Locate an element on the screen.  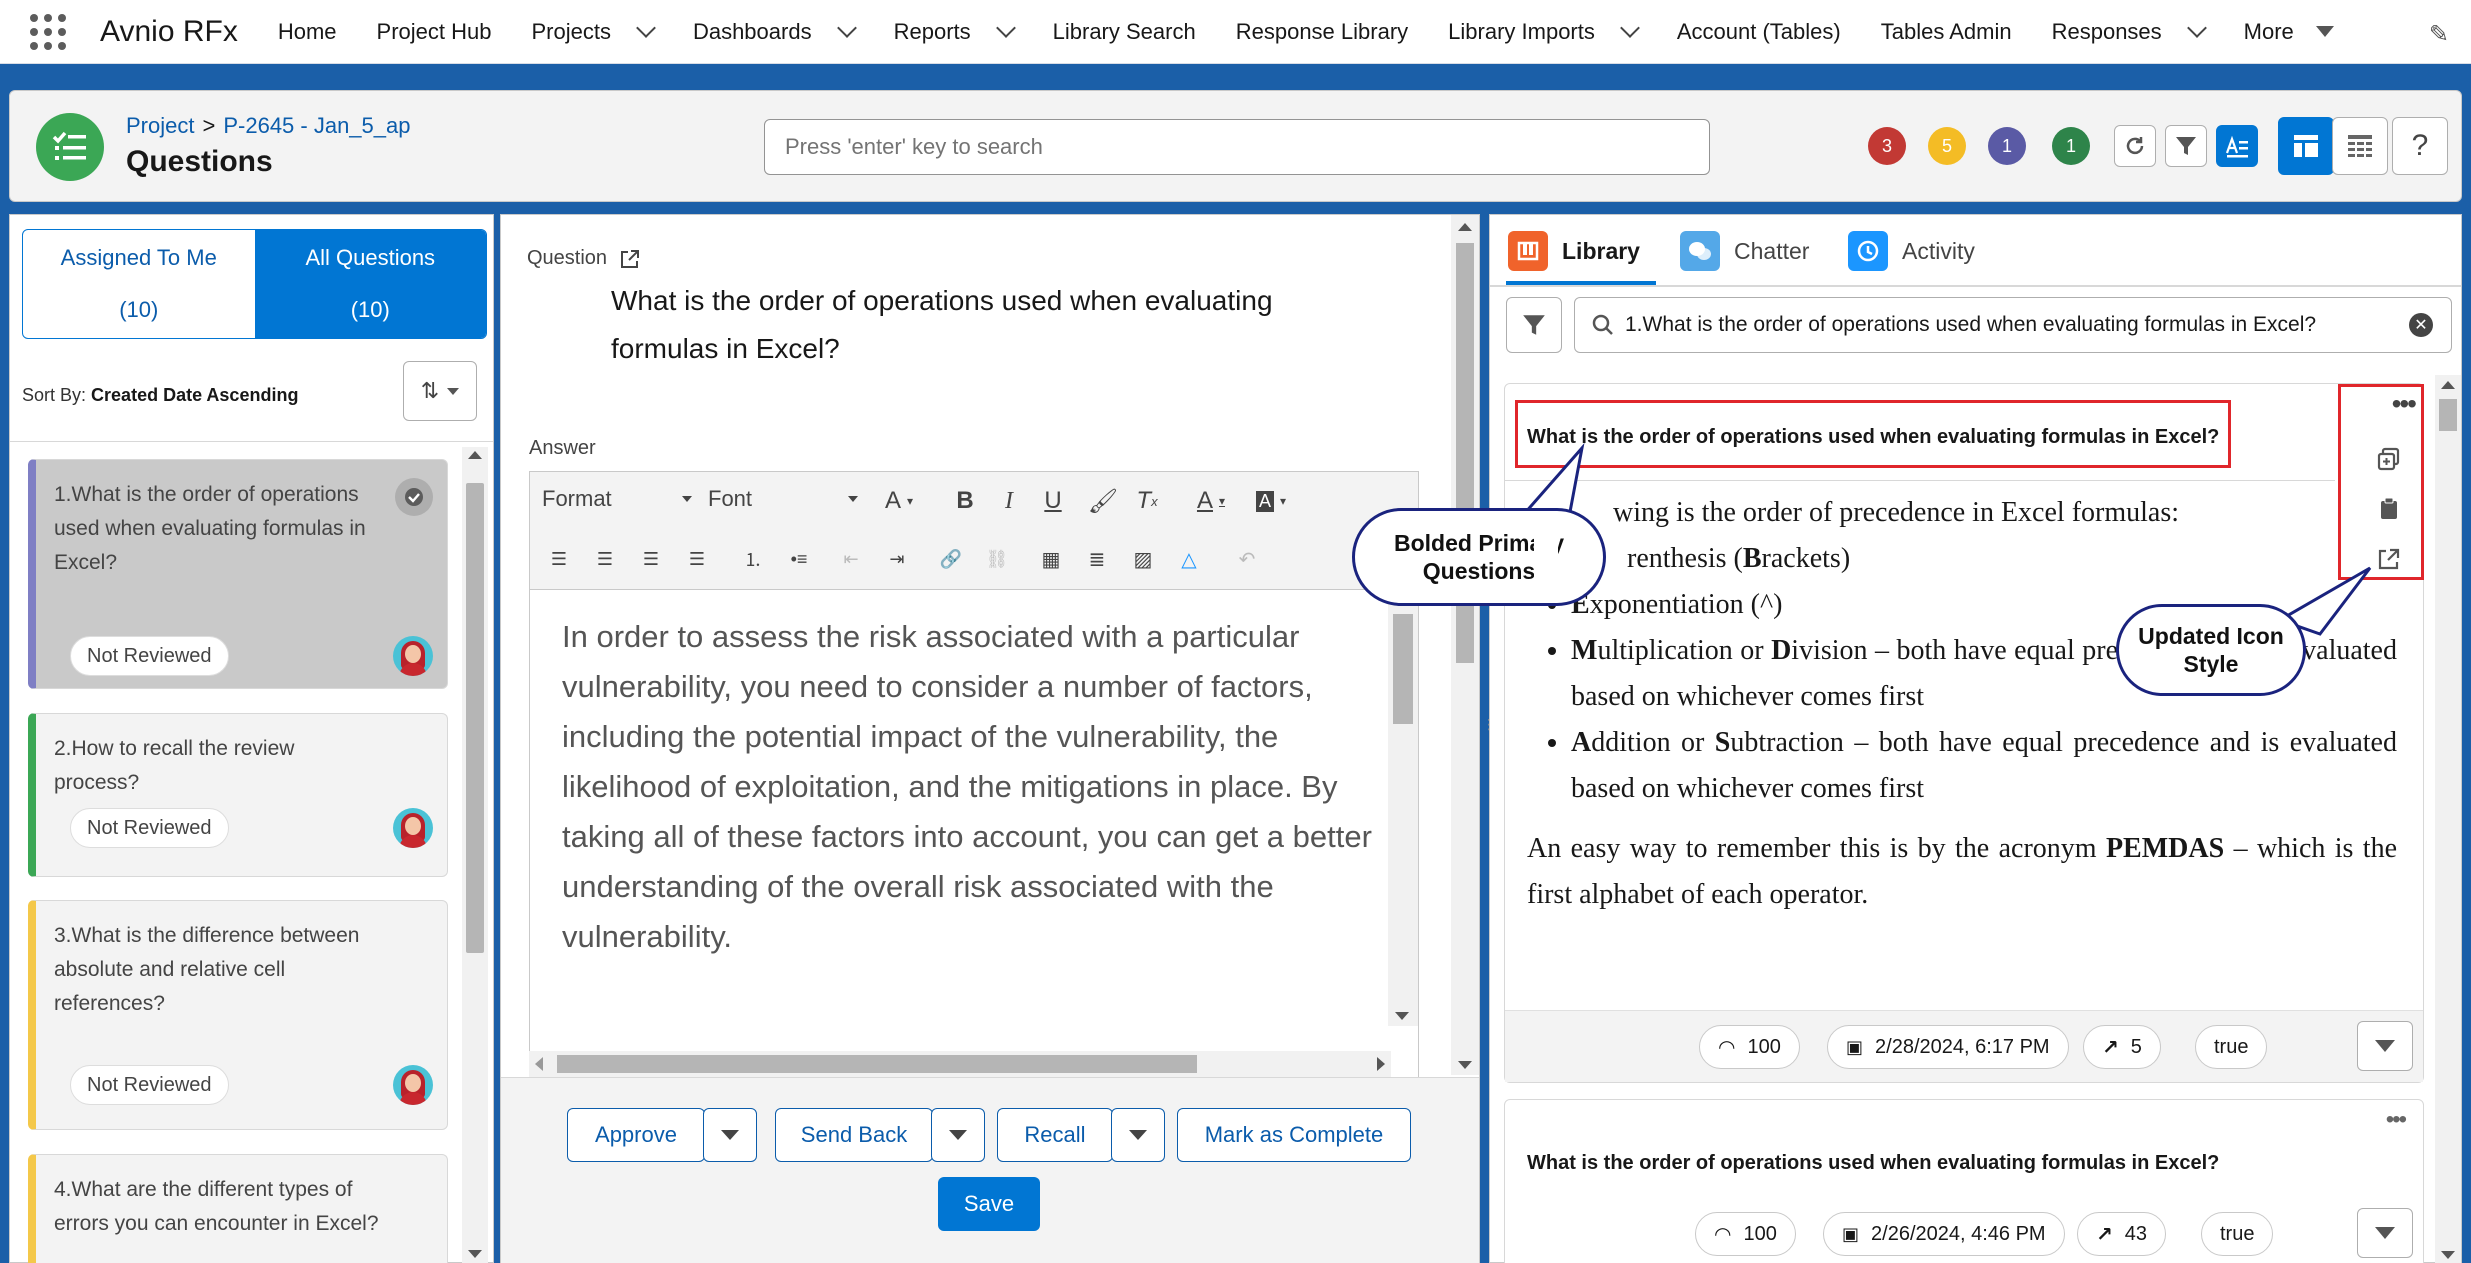
ai-assist-icon: △ is located at coordinates (1189, 559).